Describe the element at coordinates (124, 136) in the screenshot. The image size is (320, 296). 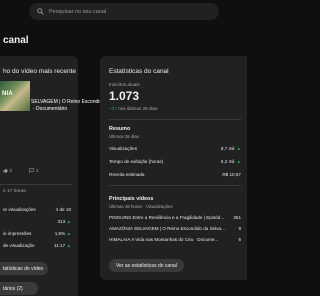
I see `summary-period: Últimos 28 dias` at that location.